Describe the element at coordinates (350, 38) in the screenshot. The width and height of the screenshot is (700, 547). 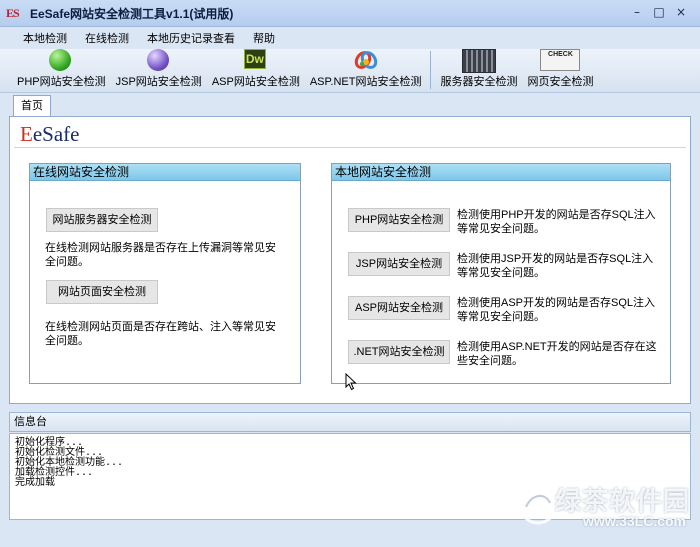
I see `menu-bar: 本地检测 在线检测 本地历史记录查看 帮助` at that location.